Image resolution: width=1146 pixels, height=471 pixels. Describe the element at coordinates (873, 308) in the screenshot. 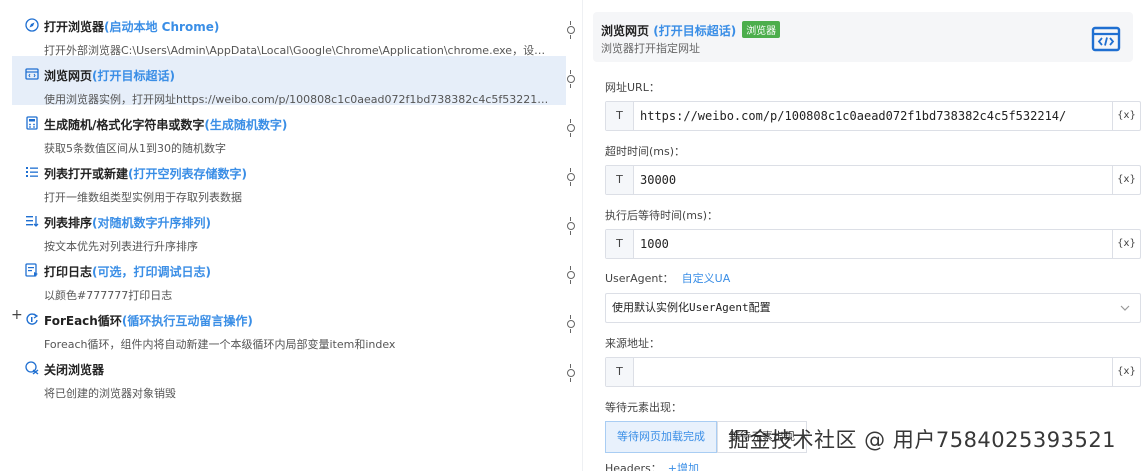

I see `ua-select: 使用默认实例化UserAgent配置` at that location.